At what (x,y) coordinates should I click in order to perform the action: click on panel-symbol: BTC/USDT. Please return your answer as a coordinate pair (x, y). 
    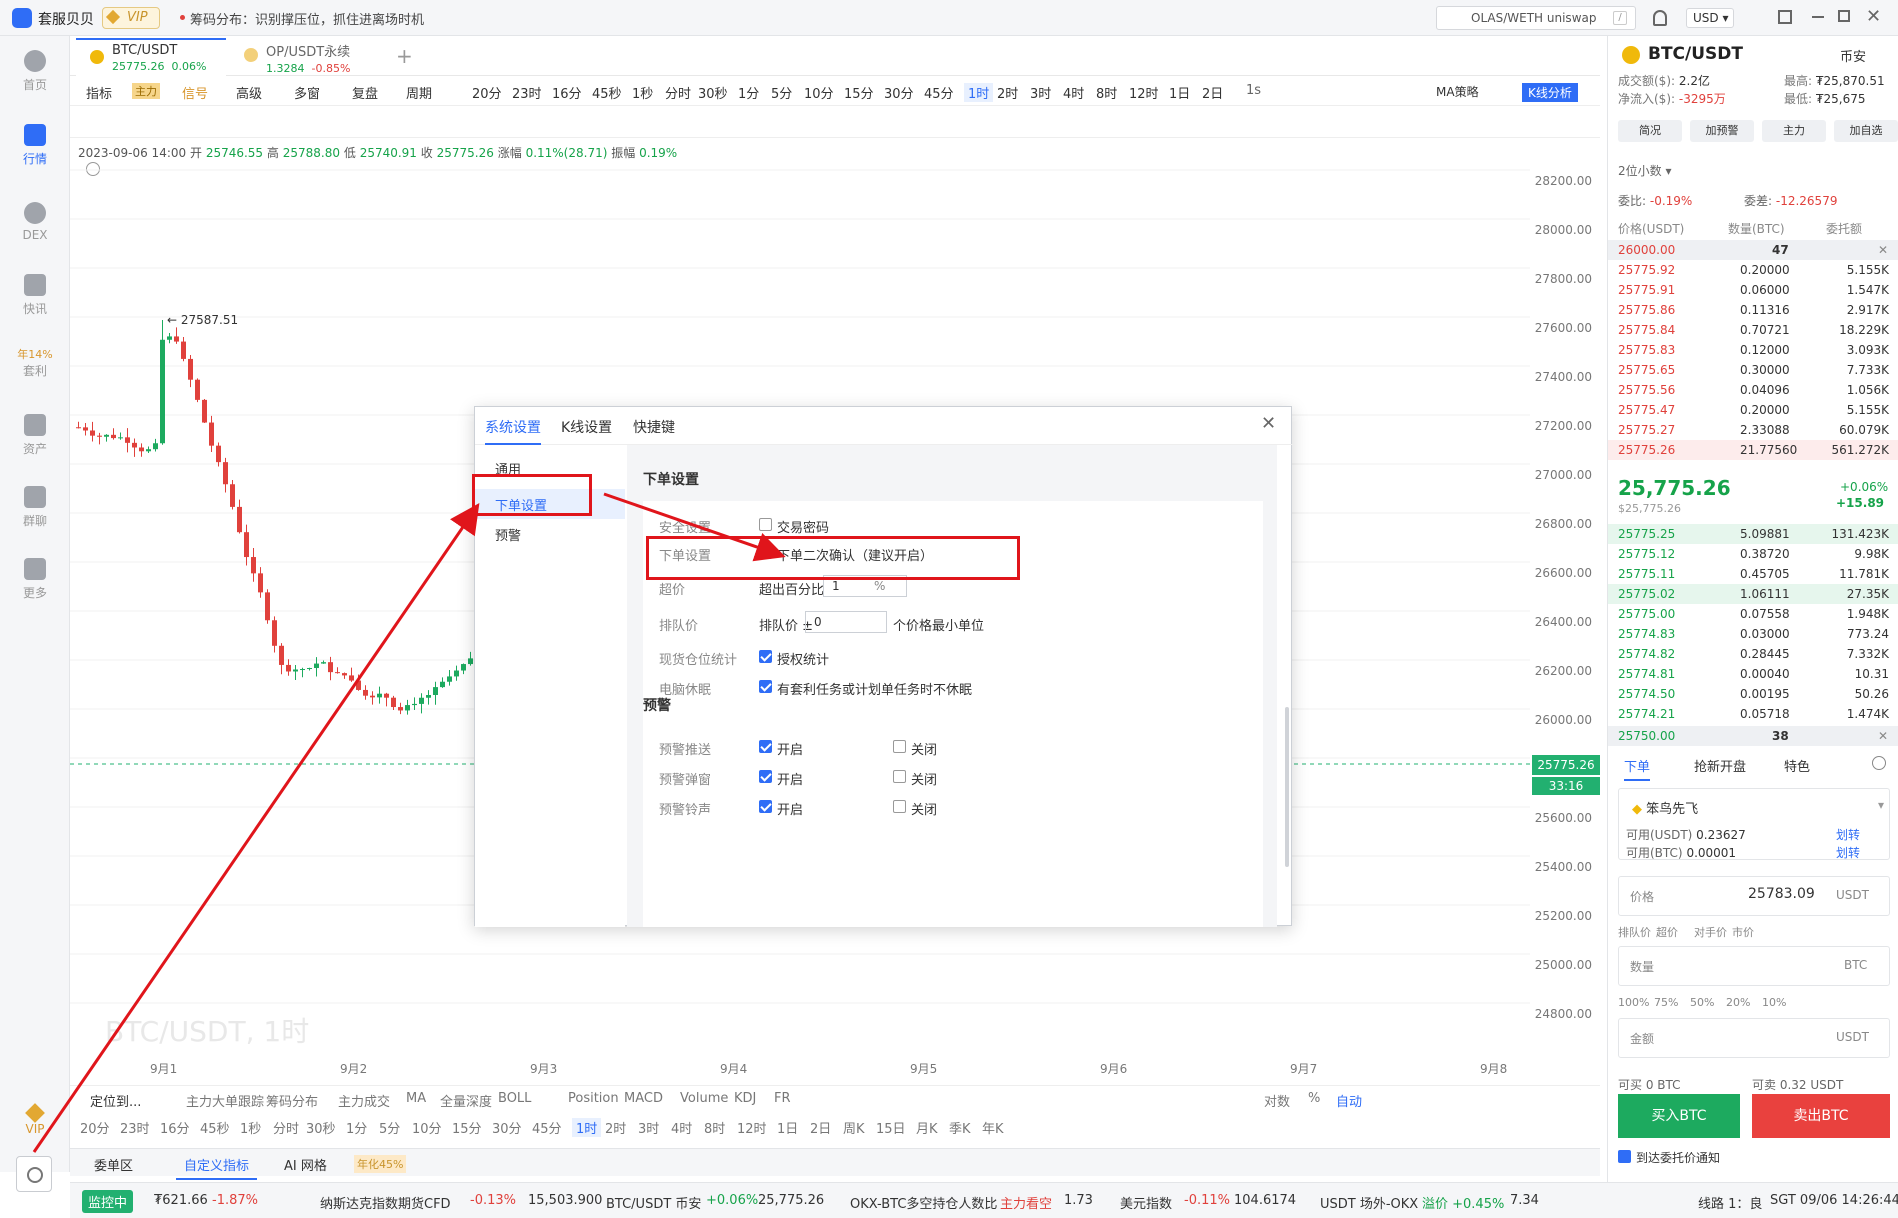
    Looking at the image, I should click on (1695, 54).